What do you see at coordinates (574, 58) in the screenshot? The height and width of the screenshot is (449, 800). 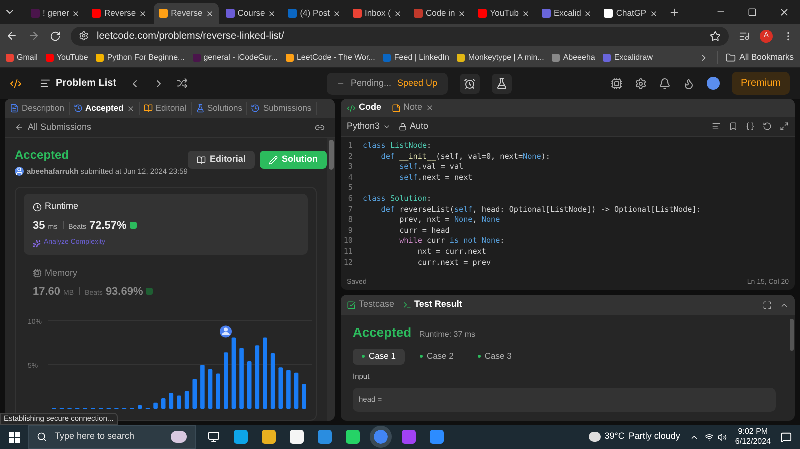 I see `bookmark-link: Abeeeha` at bounding box center [574, 58].